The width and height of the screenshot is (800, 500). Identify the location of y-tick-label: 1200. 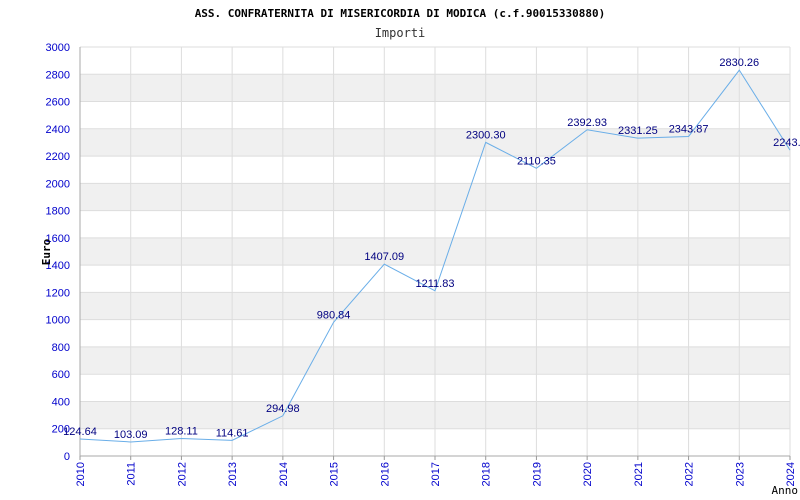
(58, 293).